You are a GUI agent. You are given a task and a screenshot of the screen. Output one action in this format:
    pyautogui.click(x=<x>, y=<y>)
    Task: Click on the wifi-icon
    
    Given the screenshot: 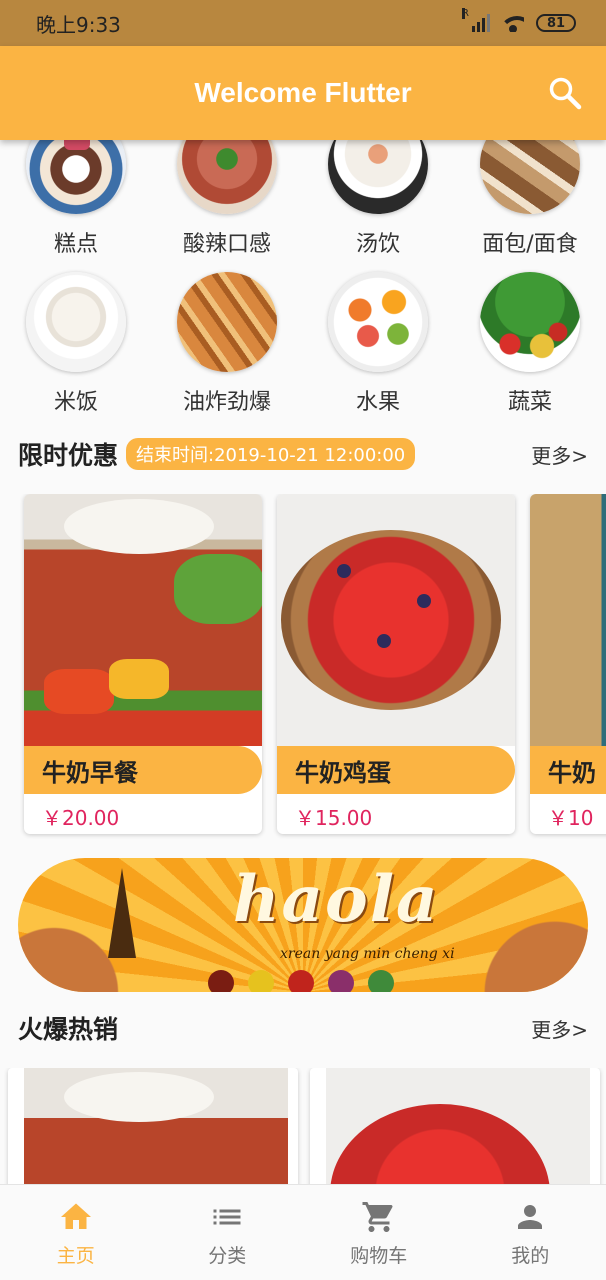 What is the action you would take?
    pyautogui.click(x=513, y=23)
    